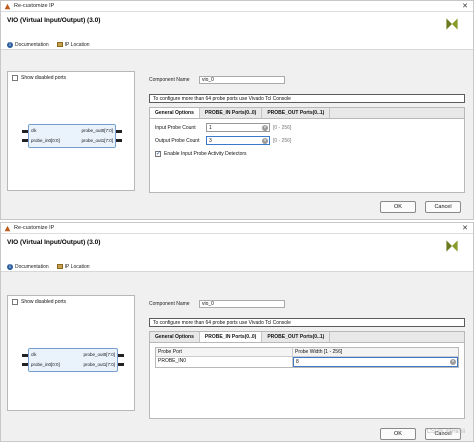 The width and height of the screenshot is (474, 444). I want to click on input-probe-count-field: 1 ×, so click(238, 127).